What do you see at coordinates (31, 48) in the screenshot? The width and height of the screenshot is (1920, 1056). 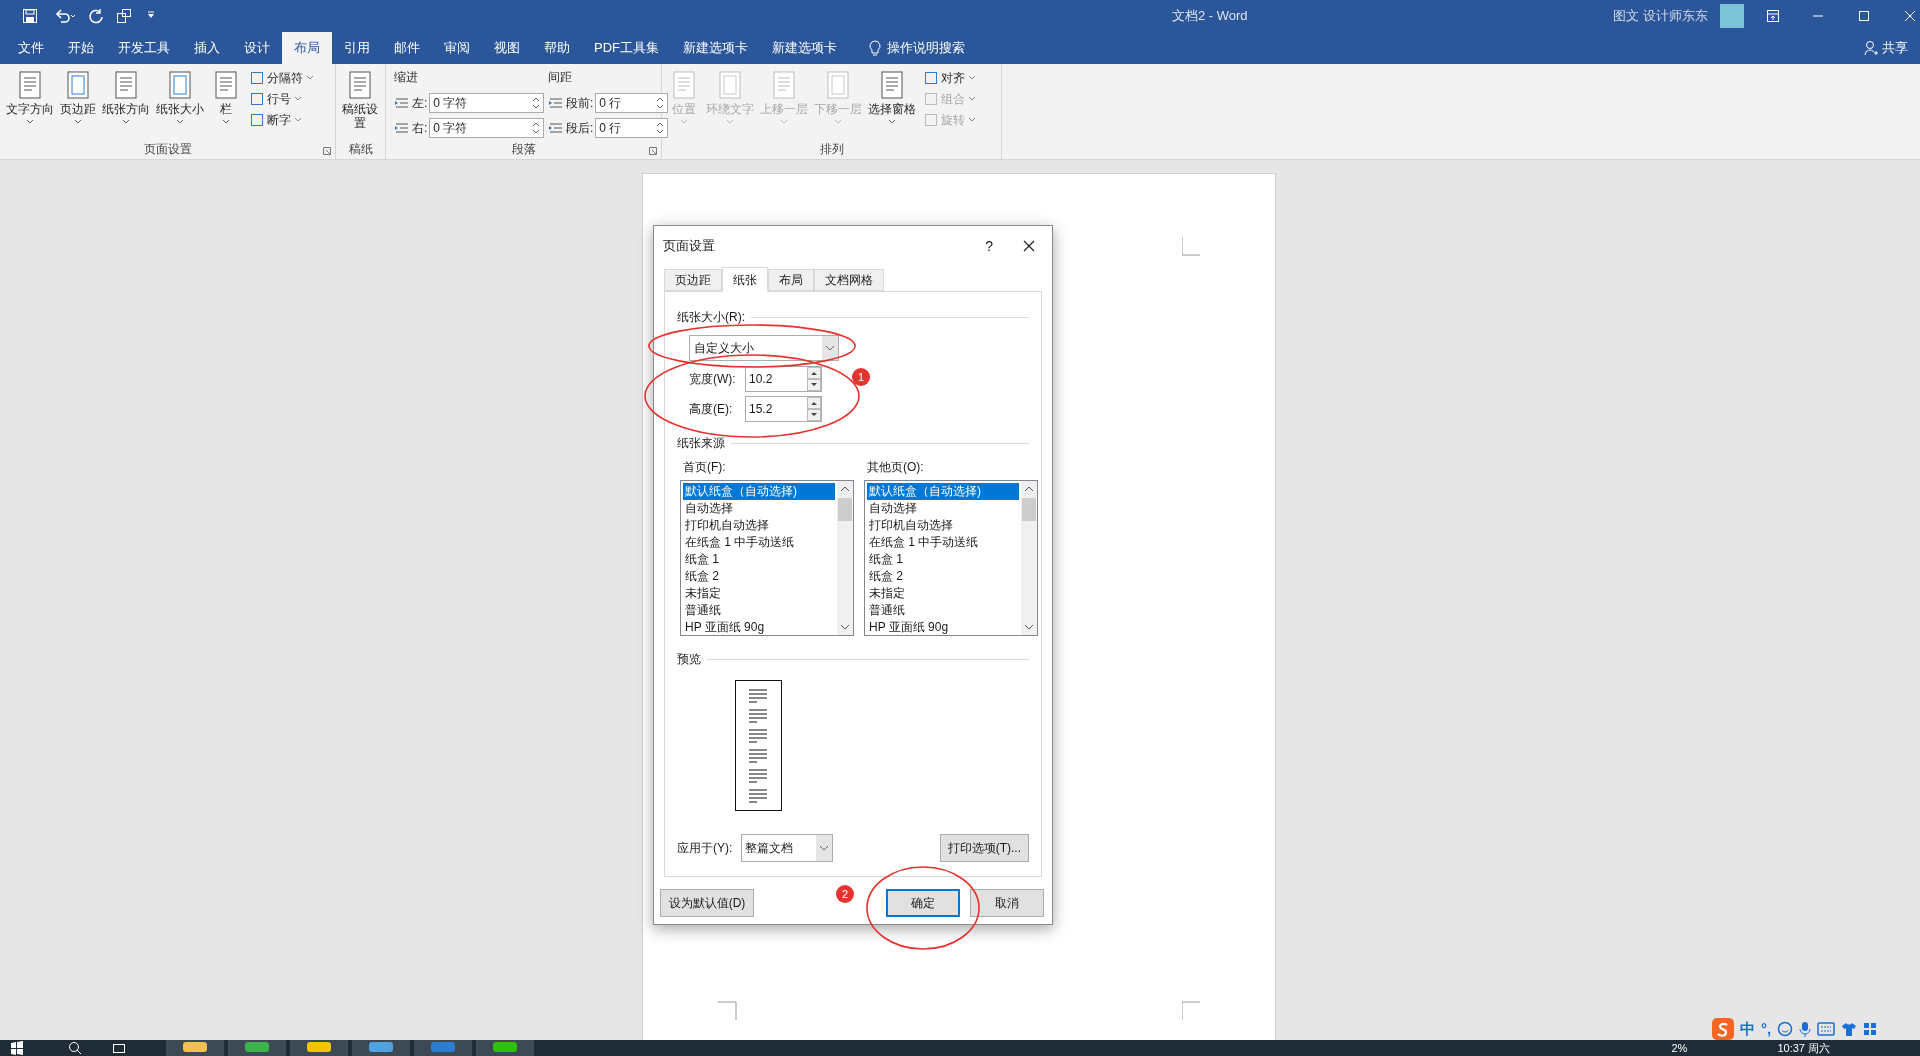 I see `ribbon-tab: 文件` at bounding box center [31, 48].